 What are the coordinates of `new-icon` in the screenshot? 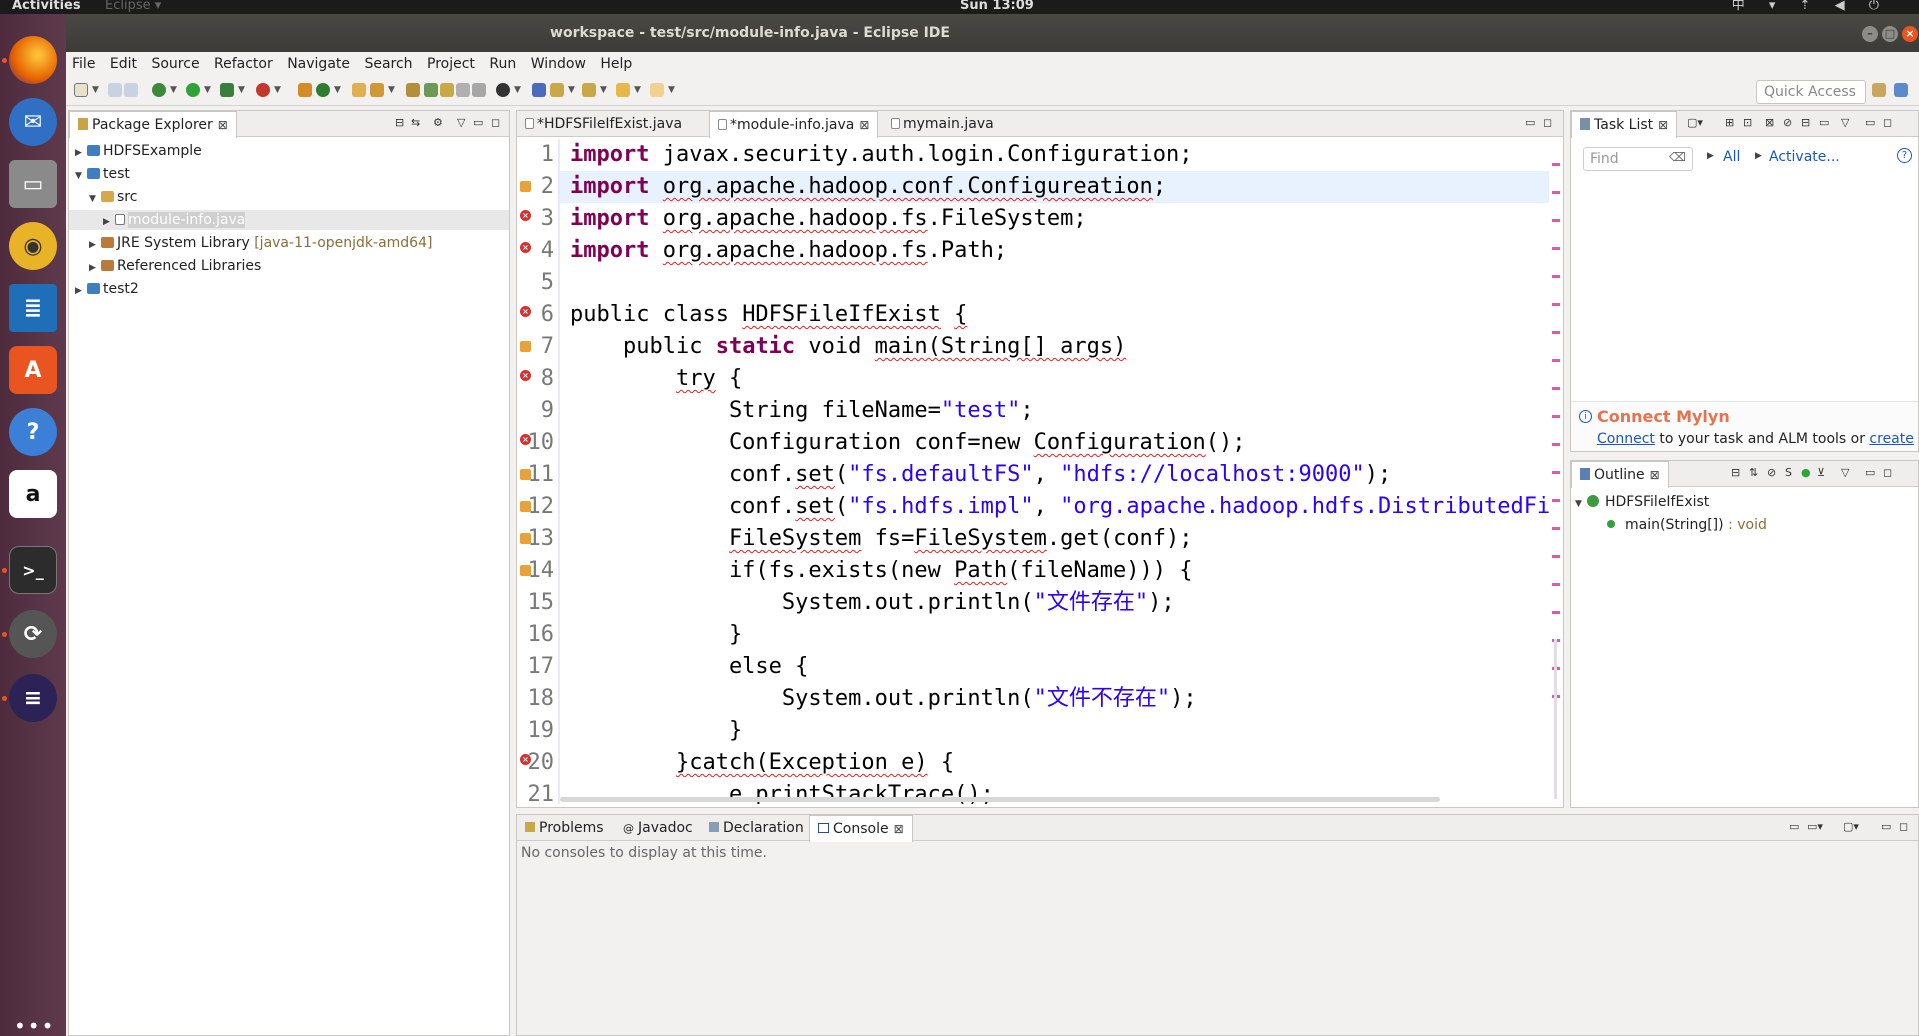 It's located at (81, 90).